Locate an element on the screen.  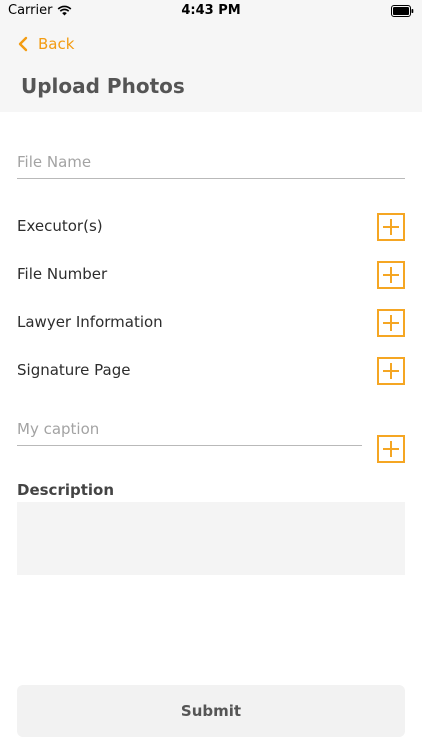
add-caption-button is located at coordinates (391, 449).